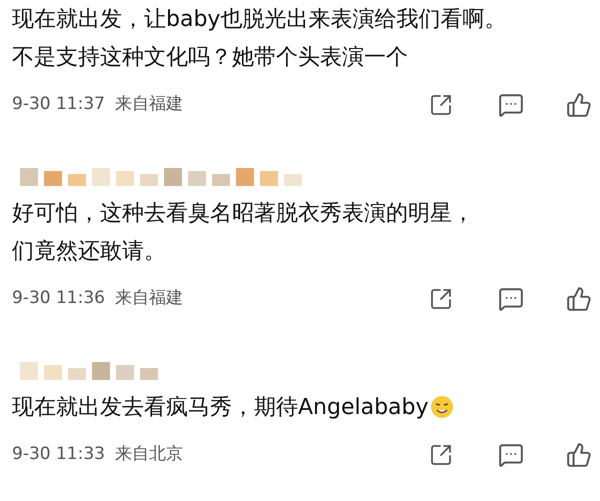  I want to click on comment-time: 9-30 11:37, so click(58, 104).